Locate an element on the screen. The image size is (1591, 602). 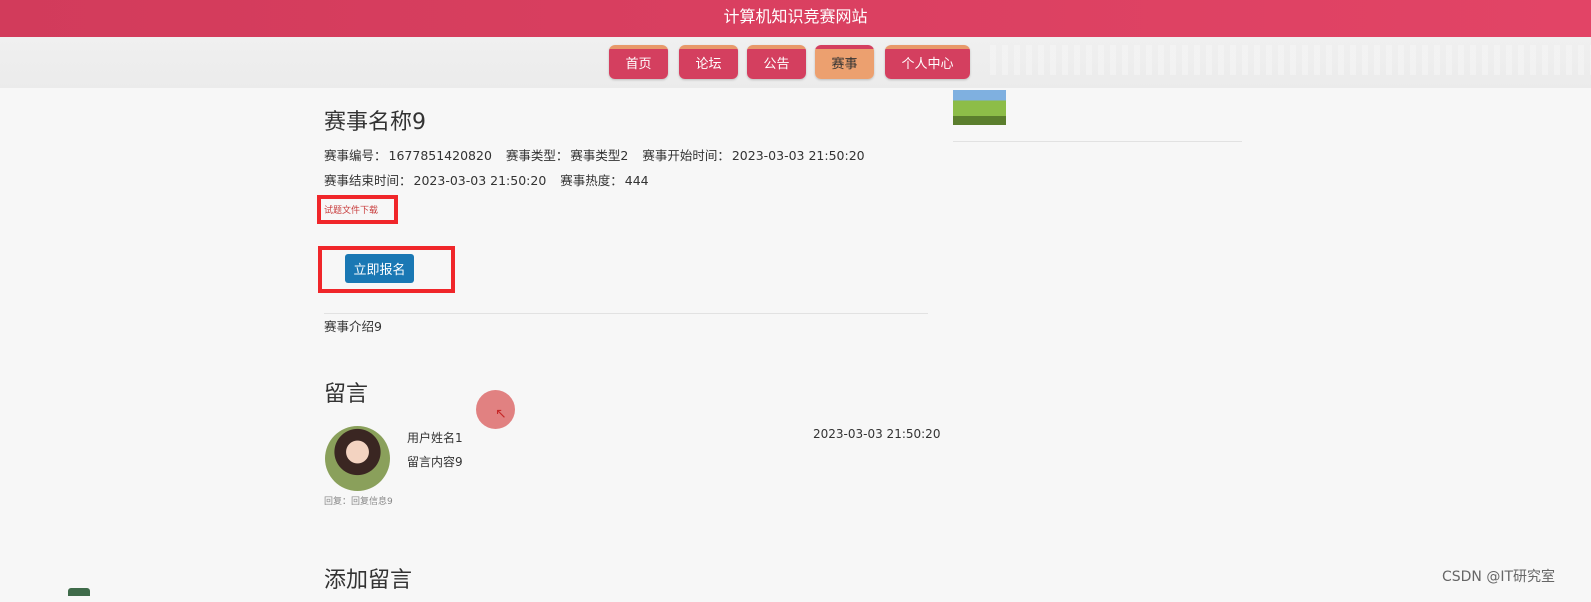
event-meta-row-2: 赛事结束时间： 2023-03-03 21:50:20 赛事热度： 444 is located at coordinates (491, 179).